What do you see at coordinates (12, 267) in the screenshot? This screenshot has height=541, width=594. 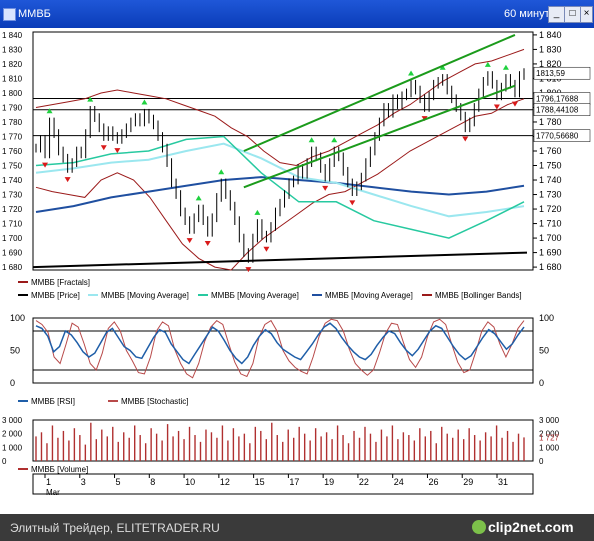 I see `price-tick-label-left: 1 680` at bounding box center [12, 267].